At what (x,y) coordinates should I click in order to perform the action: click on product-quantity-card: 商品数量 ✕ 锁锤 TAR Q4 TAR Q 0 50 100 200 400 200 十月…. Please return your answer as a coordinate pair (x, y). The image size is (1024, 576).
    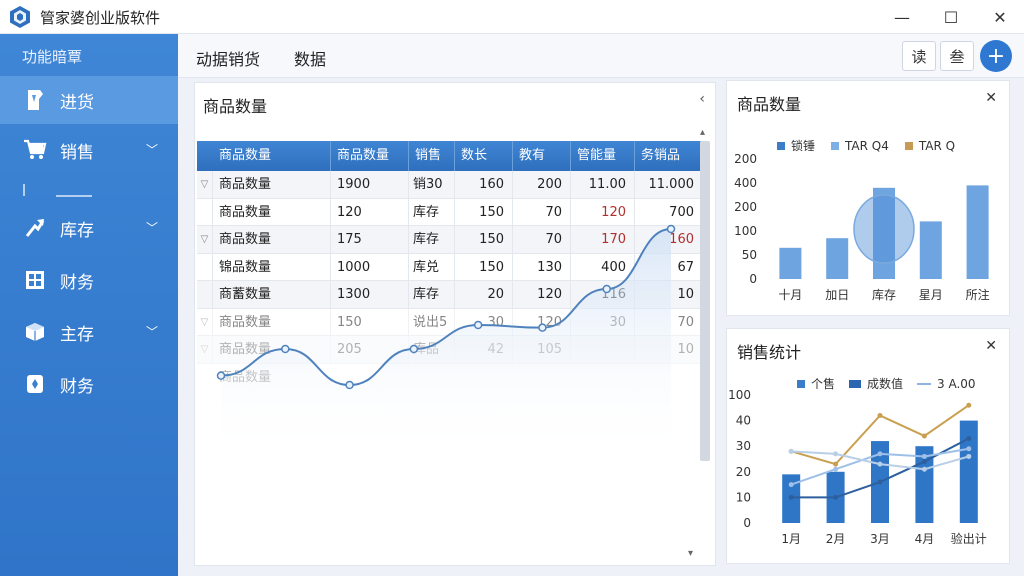
    Looking at the image, I should click on (868, 198).